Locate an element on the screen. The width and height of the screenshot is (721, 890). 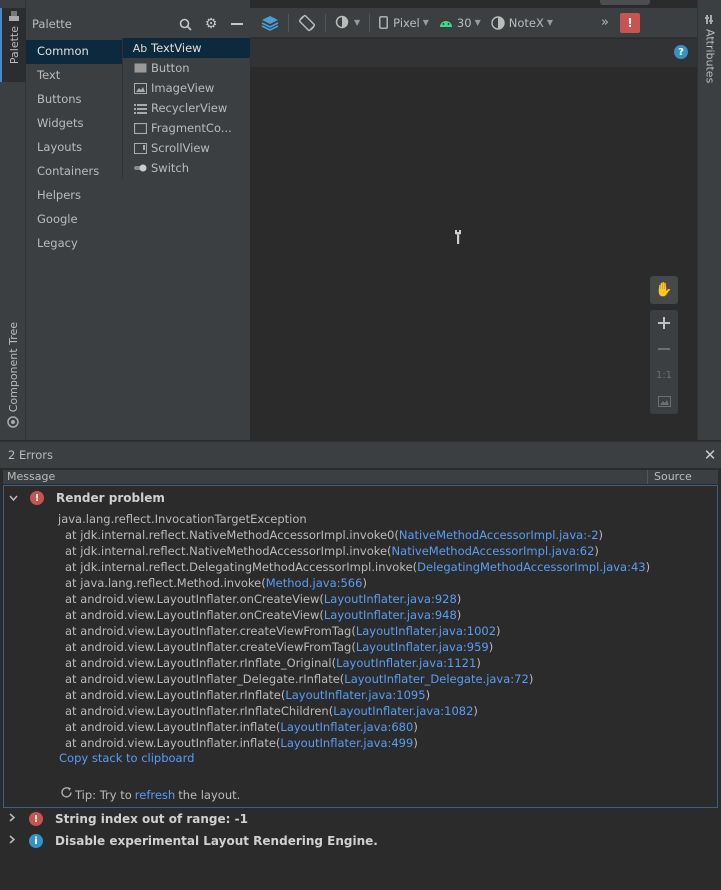
close-icon: ✕ is located at coordinates (710, 455).